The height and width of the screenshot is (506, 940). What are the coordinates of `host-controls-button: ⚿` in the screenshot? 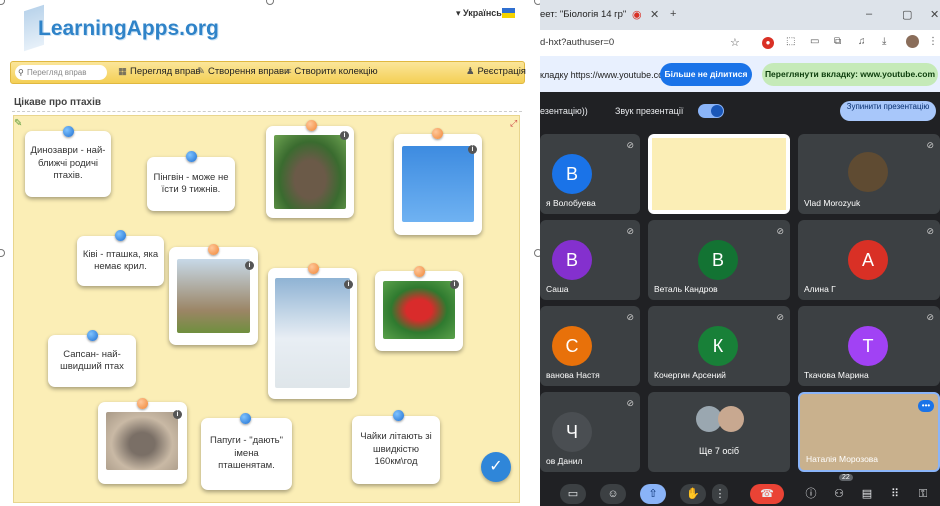 It's located at (923, 494).